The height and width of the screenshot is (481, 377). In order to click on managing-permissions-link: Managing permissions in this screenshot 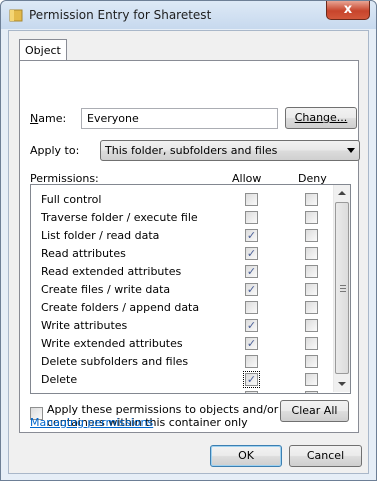, I will do `click(91, 422)`.